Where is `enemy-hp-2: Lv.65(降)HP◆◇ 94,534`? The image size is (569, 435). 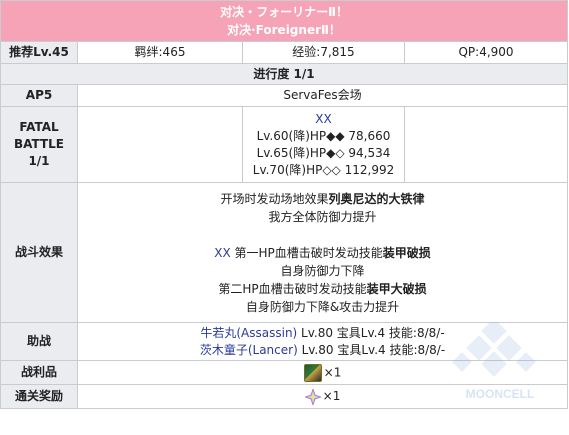
enemy-hp-2: Lv.65(降)HP◆◇ 94,534 is located at coordinates (323, 152).